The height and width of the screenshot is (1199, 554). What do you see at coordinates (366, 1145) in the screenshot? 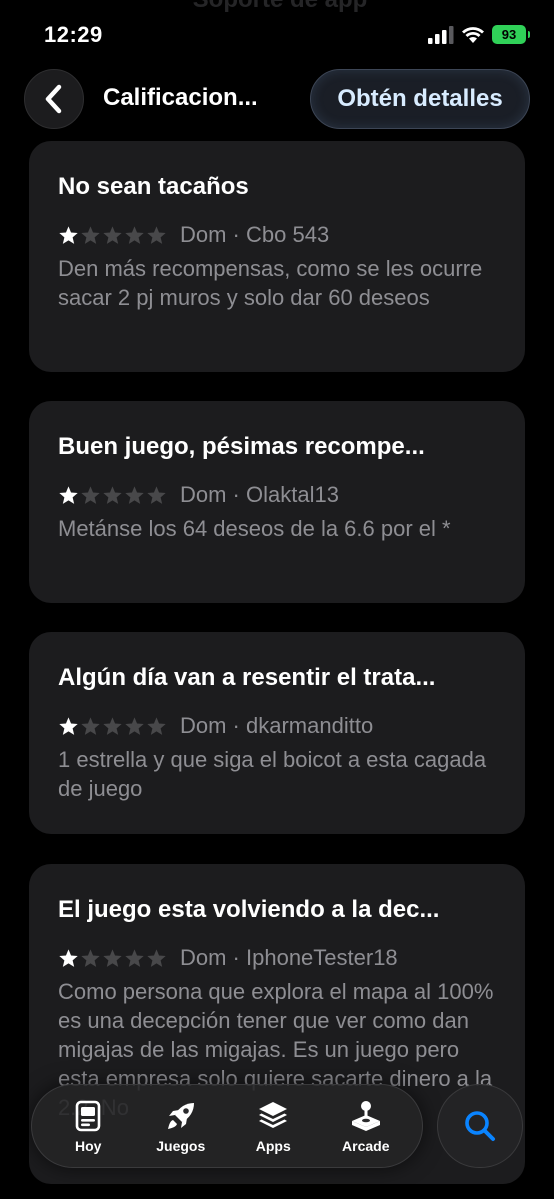
I see `tab-label: Arcade` at bounding box center [366, 1145].